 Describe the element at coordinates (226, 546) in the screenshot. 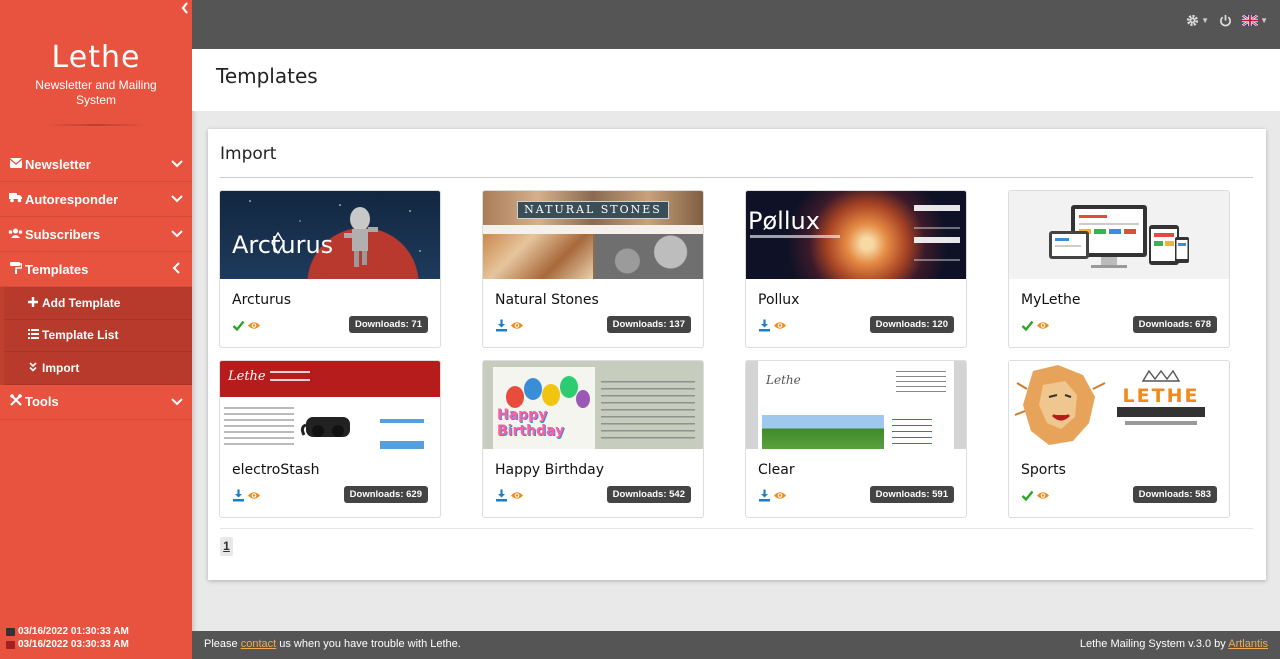

I see `pagination-page-1: 1` at that location.